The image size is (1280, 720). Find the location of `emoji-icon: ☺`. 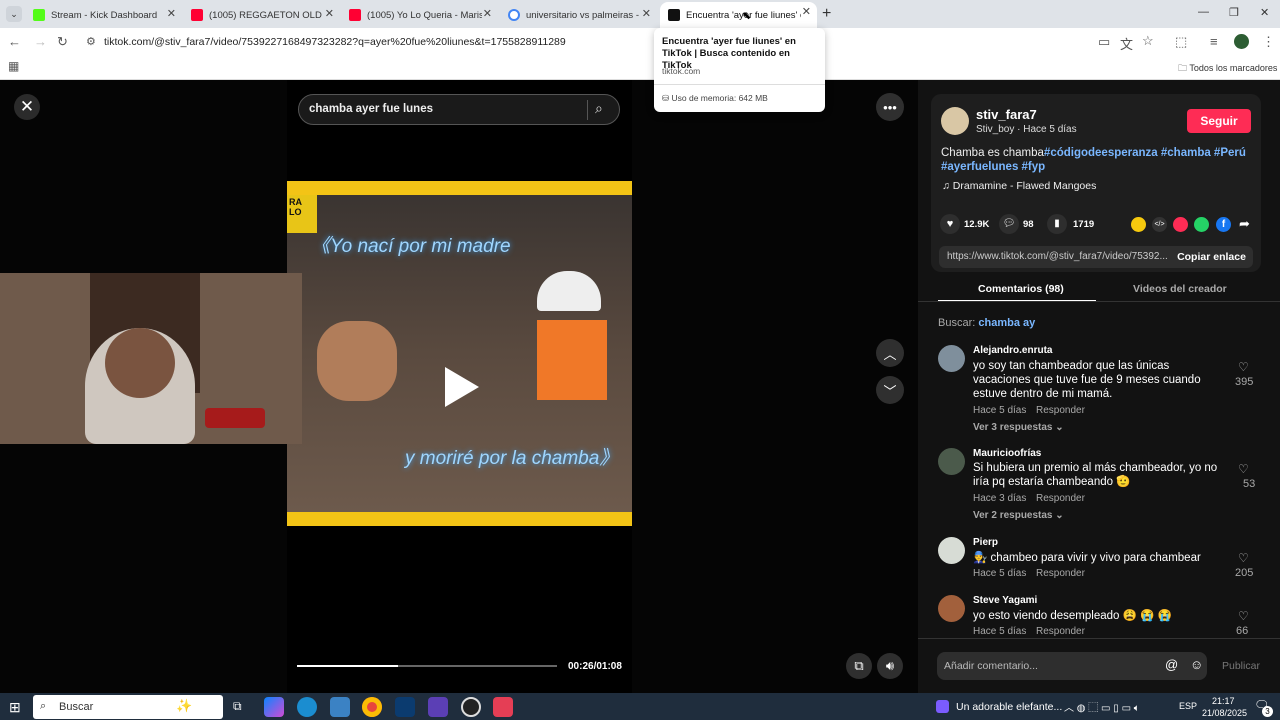

emoji-icon: ☺ is located at coordinates (1196, 664).